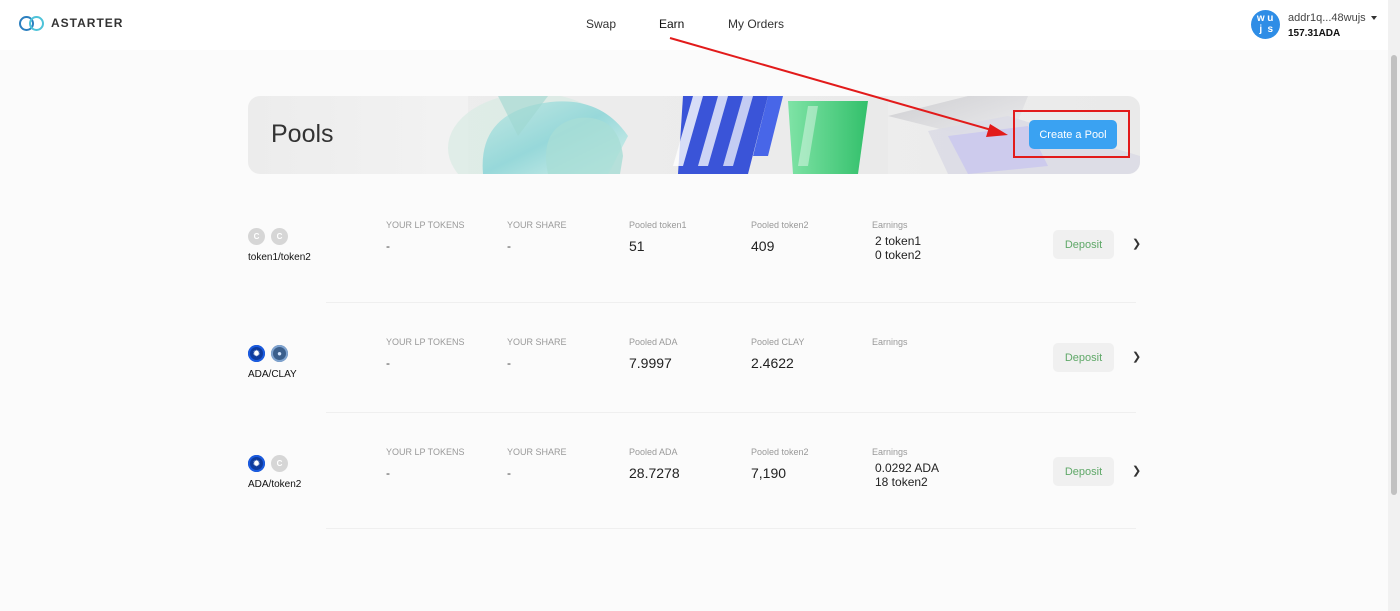 The height and width of the screenshot is (611, 1400). I want to click on annotation-highlight-box, so click(1071, 134).